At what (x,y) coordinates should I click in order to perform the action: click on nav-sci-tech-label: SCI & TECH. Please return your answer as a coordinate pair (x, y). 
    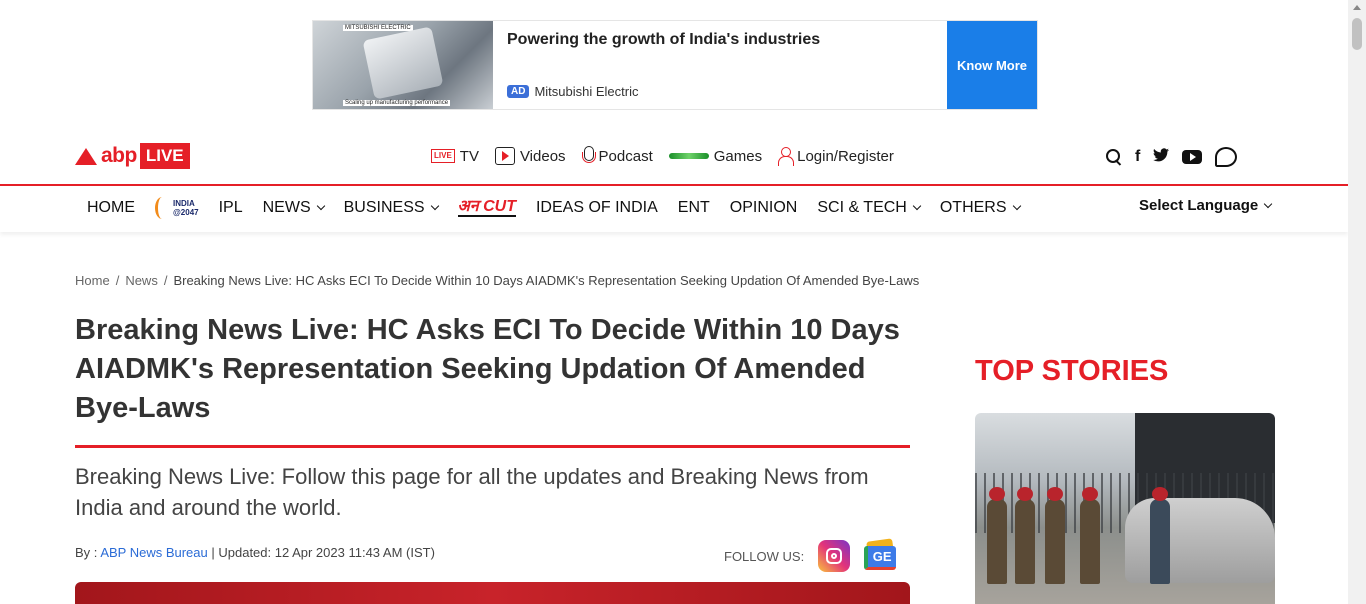
    Looking at the image, I should click on (862, 207).